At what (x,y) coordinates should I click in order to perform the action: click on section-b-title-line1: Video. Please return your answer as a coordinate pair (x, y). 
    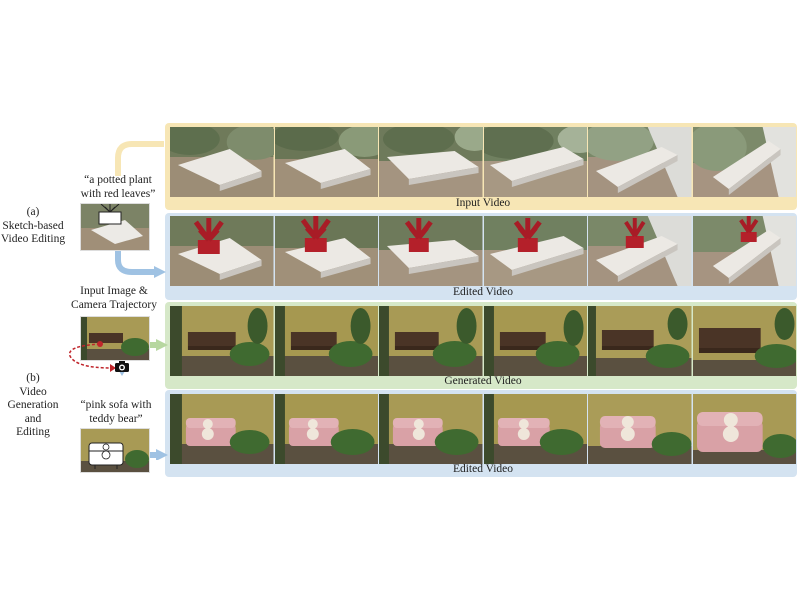
    Looking at the image, I should click on (33, 391).